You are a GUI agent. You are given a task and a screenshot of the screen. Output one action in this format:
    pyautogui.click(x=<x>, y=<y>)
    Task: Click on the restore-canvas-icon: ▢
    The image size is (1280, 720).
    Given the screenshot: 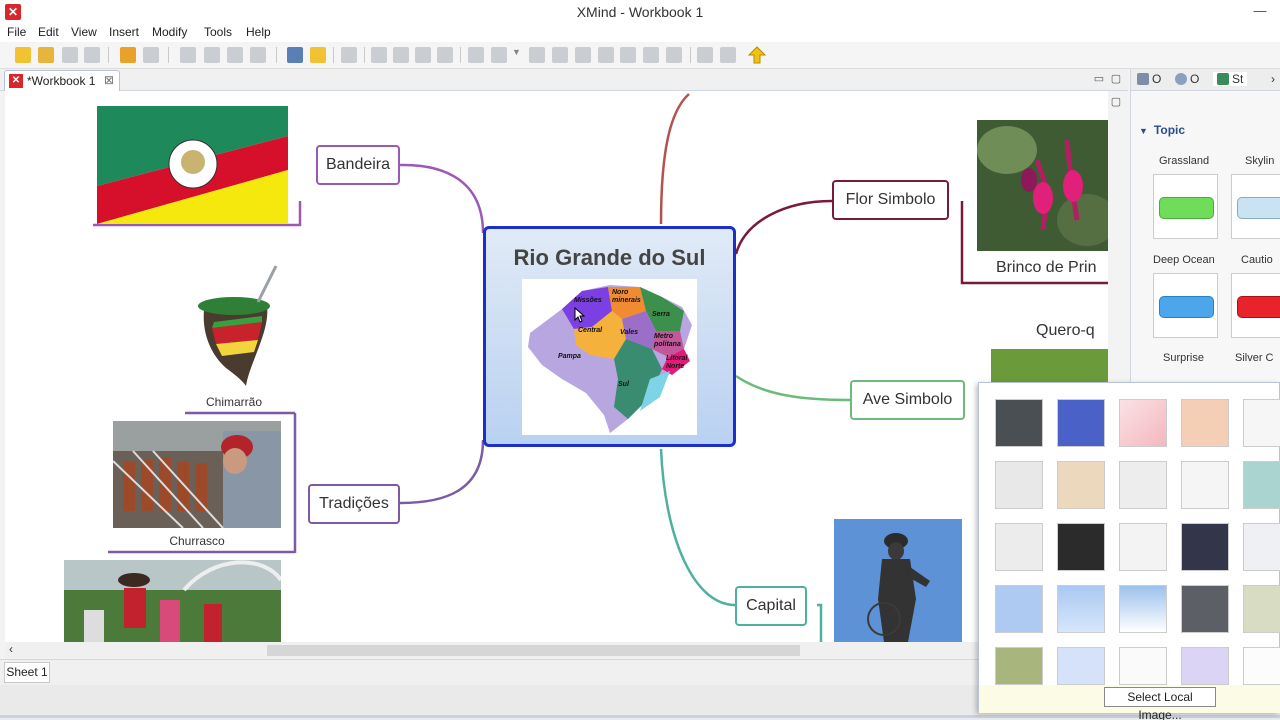 What is the action you would take?
    pyautogui.click(x=1116, y=102)
    